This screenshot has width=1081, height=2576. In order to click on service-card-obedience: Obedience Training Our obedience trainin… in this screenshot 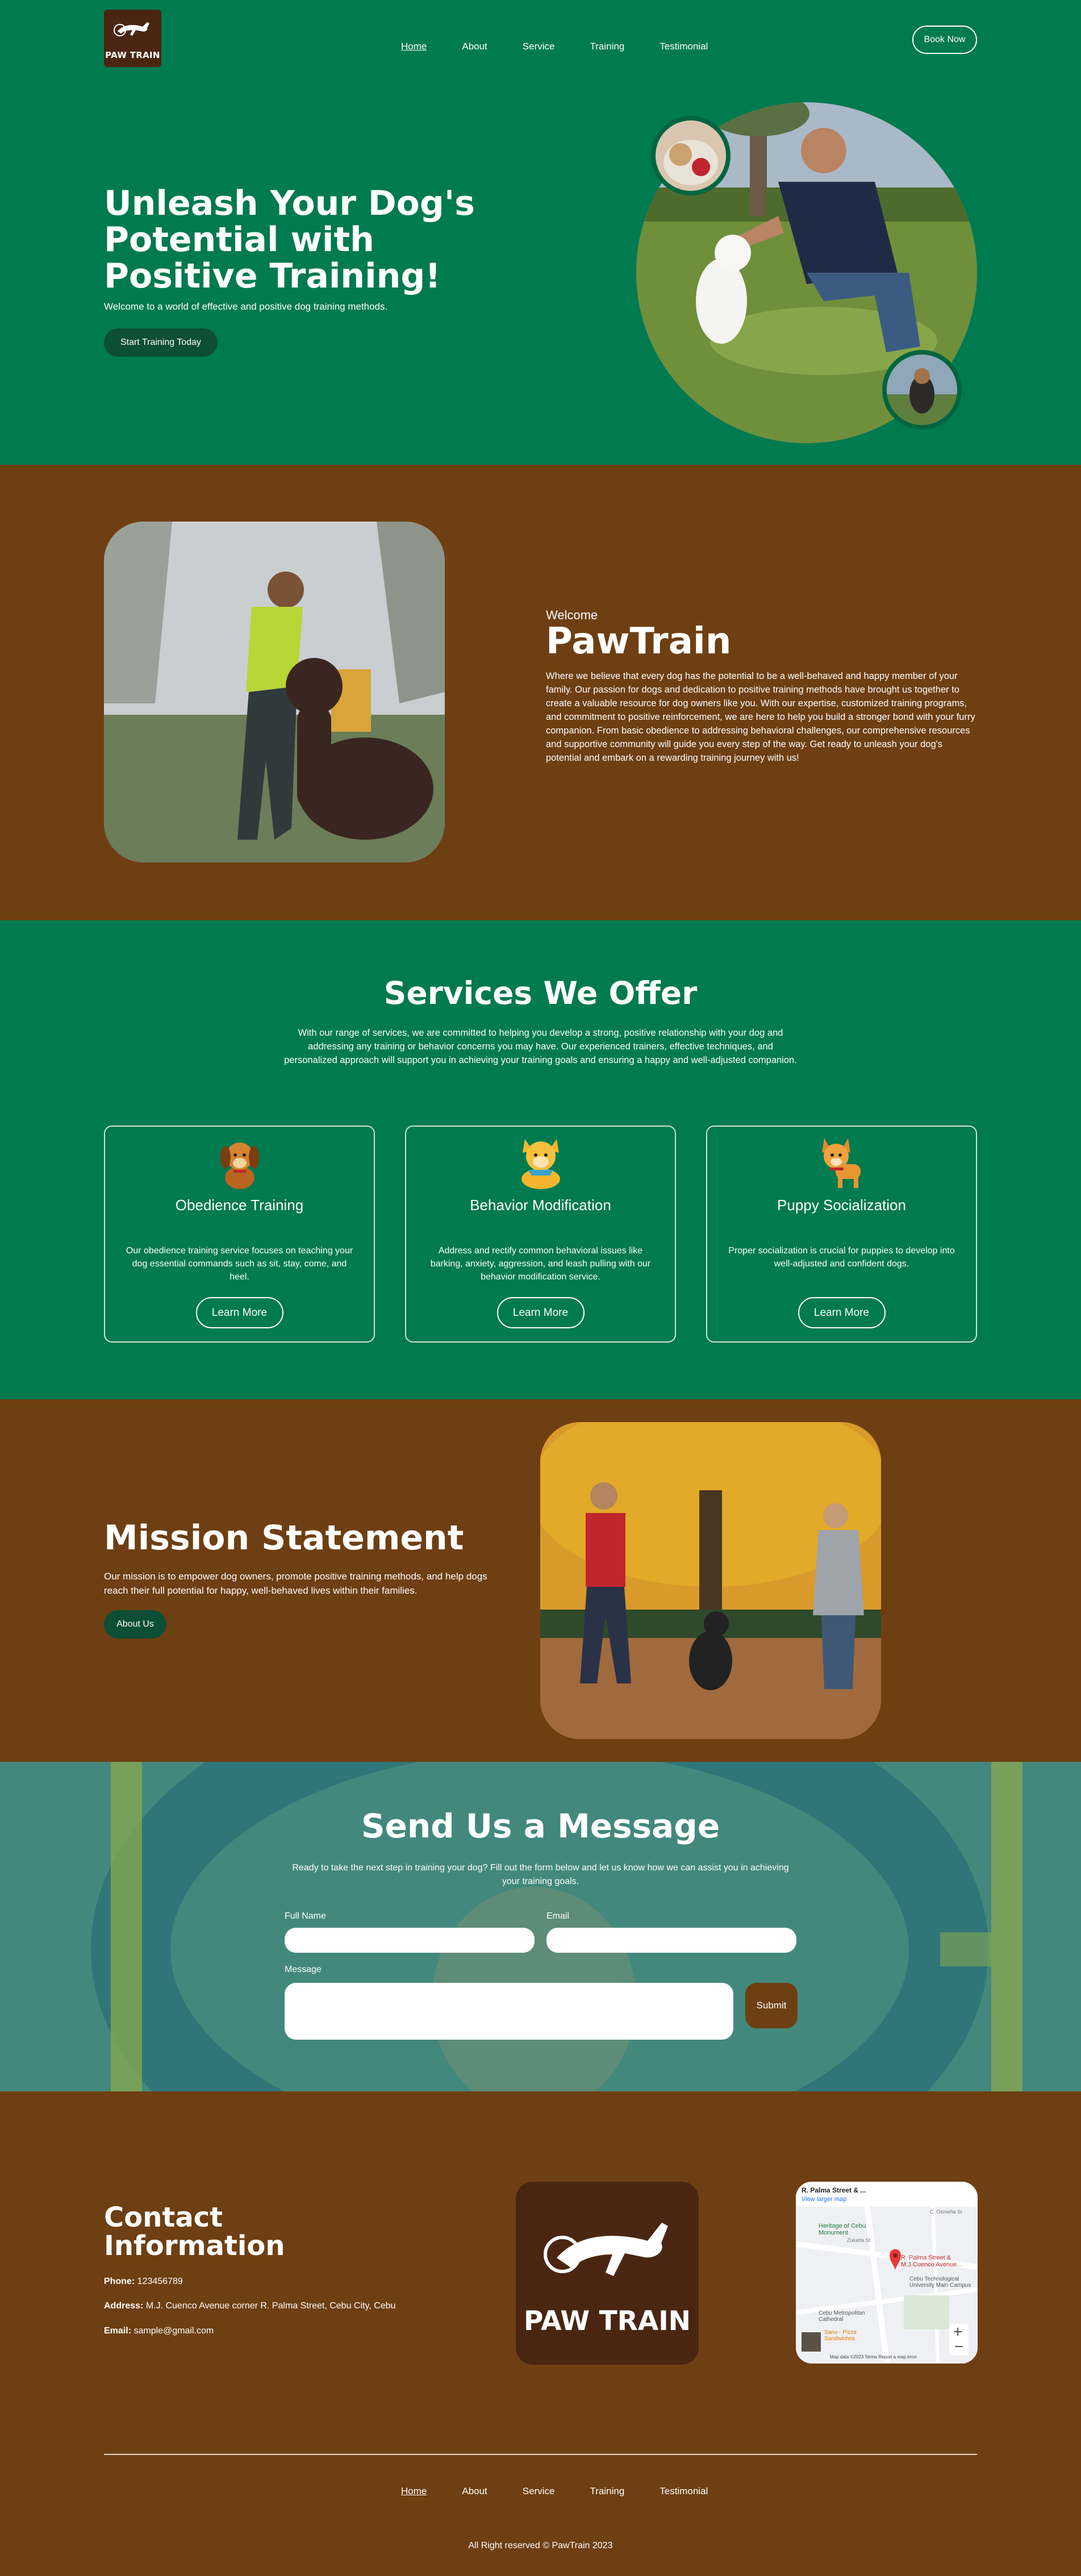, I will do `click(239, 1234)`.